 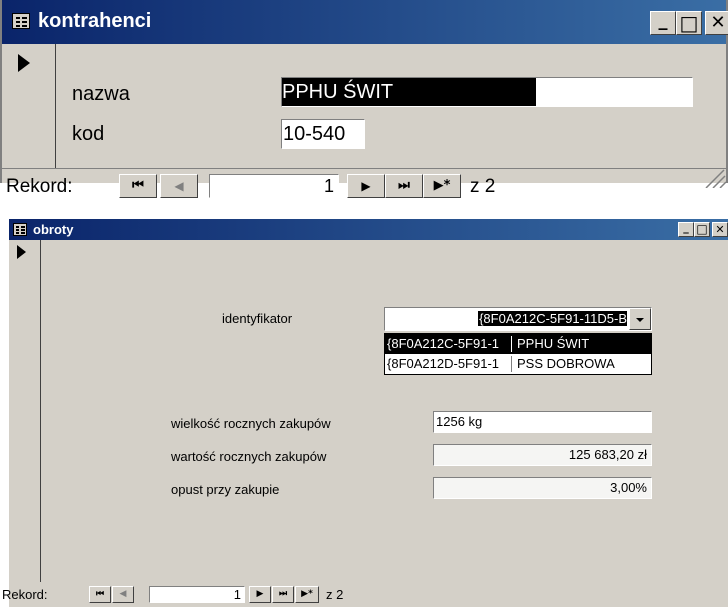 What do you see at coordinates (53, 229) in the screenshot?
I see `window-title: obroty` at bounding box center [53, 229].